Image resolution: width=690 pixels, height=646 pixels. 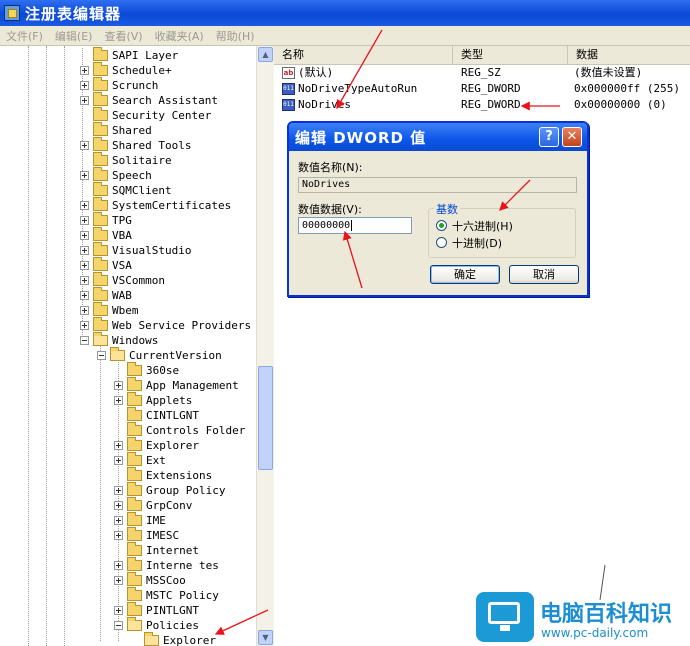 I want to click on tree-node: TPG, so click(x=106, y=220).